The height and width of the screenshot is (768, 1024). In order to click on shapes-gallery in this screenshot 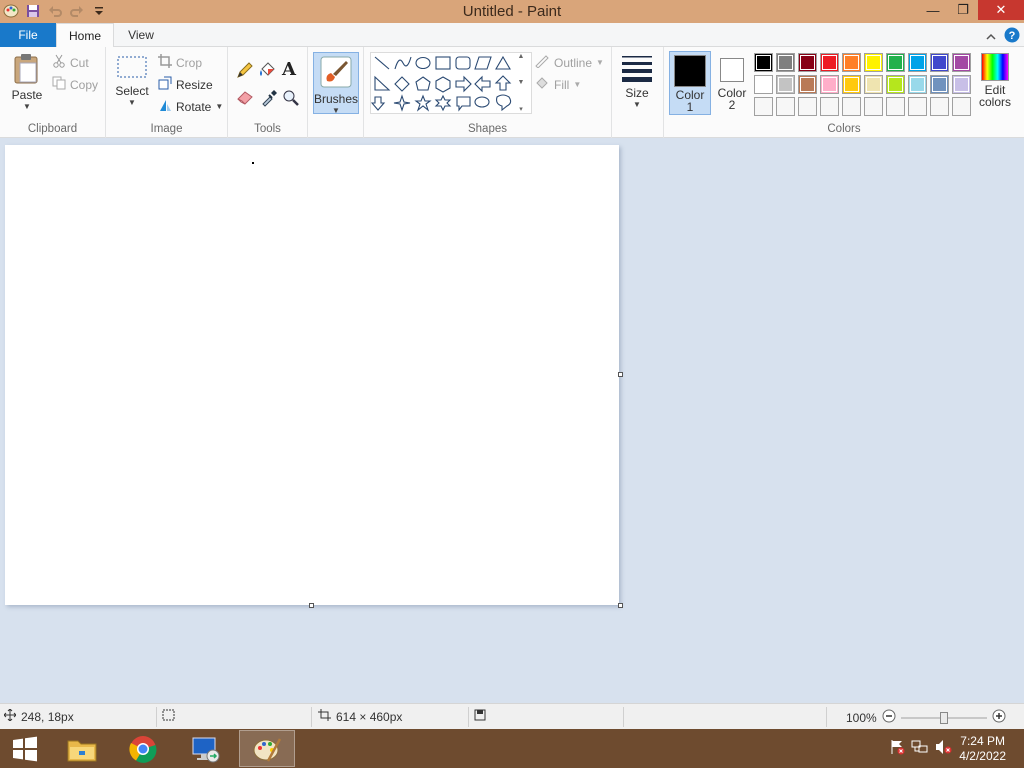, I will do `click(451, 83)`.